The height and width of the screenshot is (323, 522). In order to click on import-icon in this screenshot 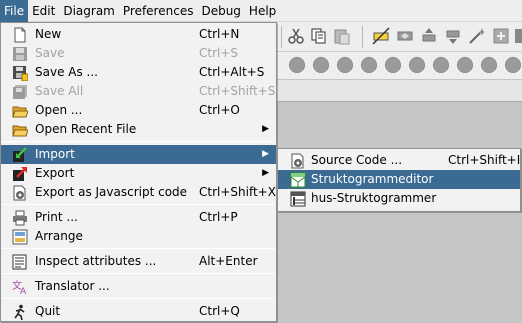, I will do `click(20, 155)`.